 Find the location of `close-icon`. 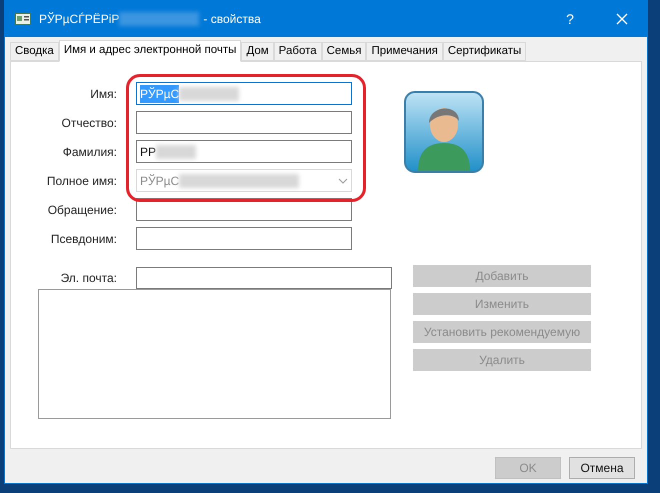

close-icon is located at coordinates (622, 19).